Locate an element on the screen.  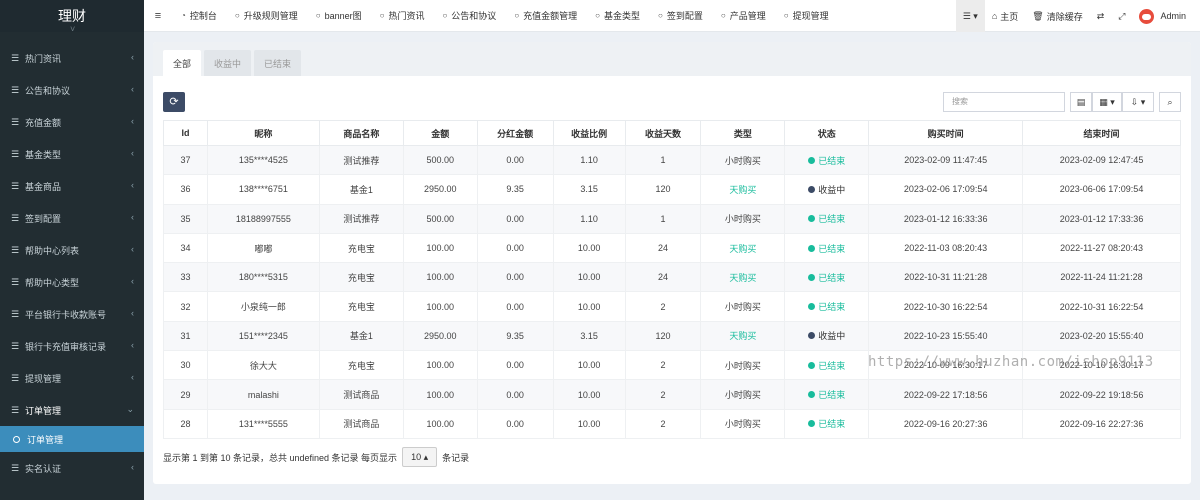
sidebar-item: ☰ 充值金额 ‹ is located at coordinates (72, 122).